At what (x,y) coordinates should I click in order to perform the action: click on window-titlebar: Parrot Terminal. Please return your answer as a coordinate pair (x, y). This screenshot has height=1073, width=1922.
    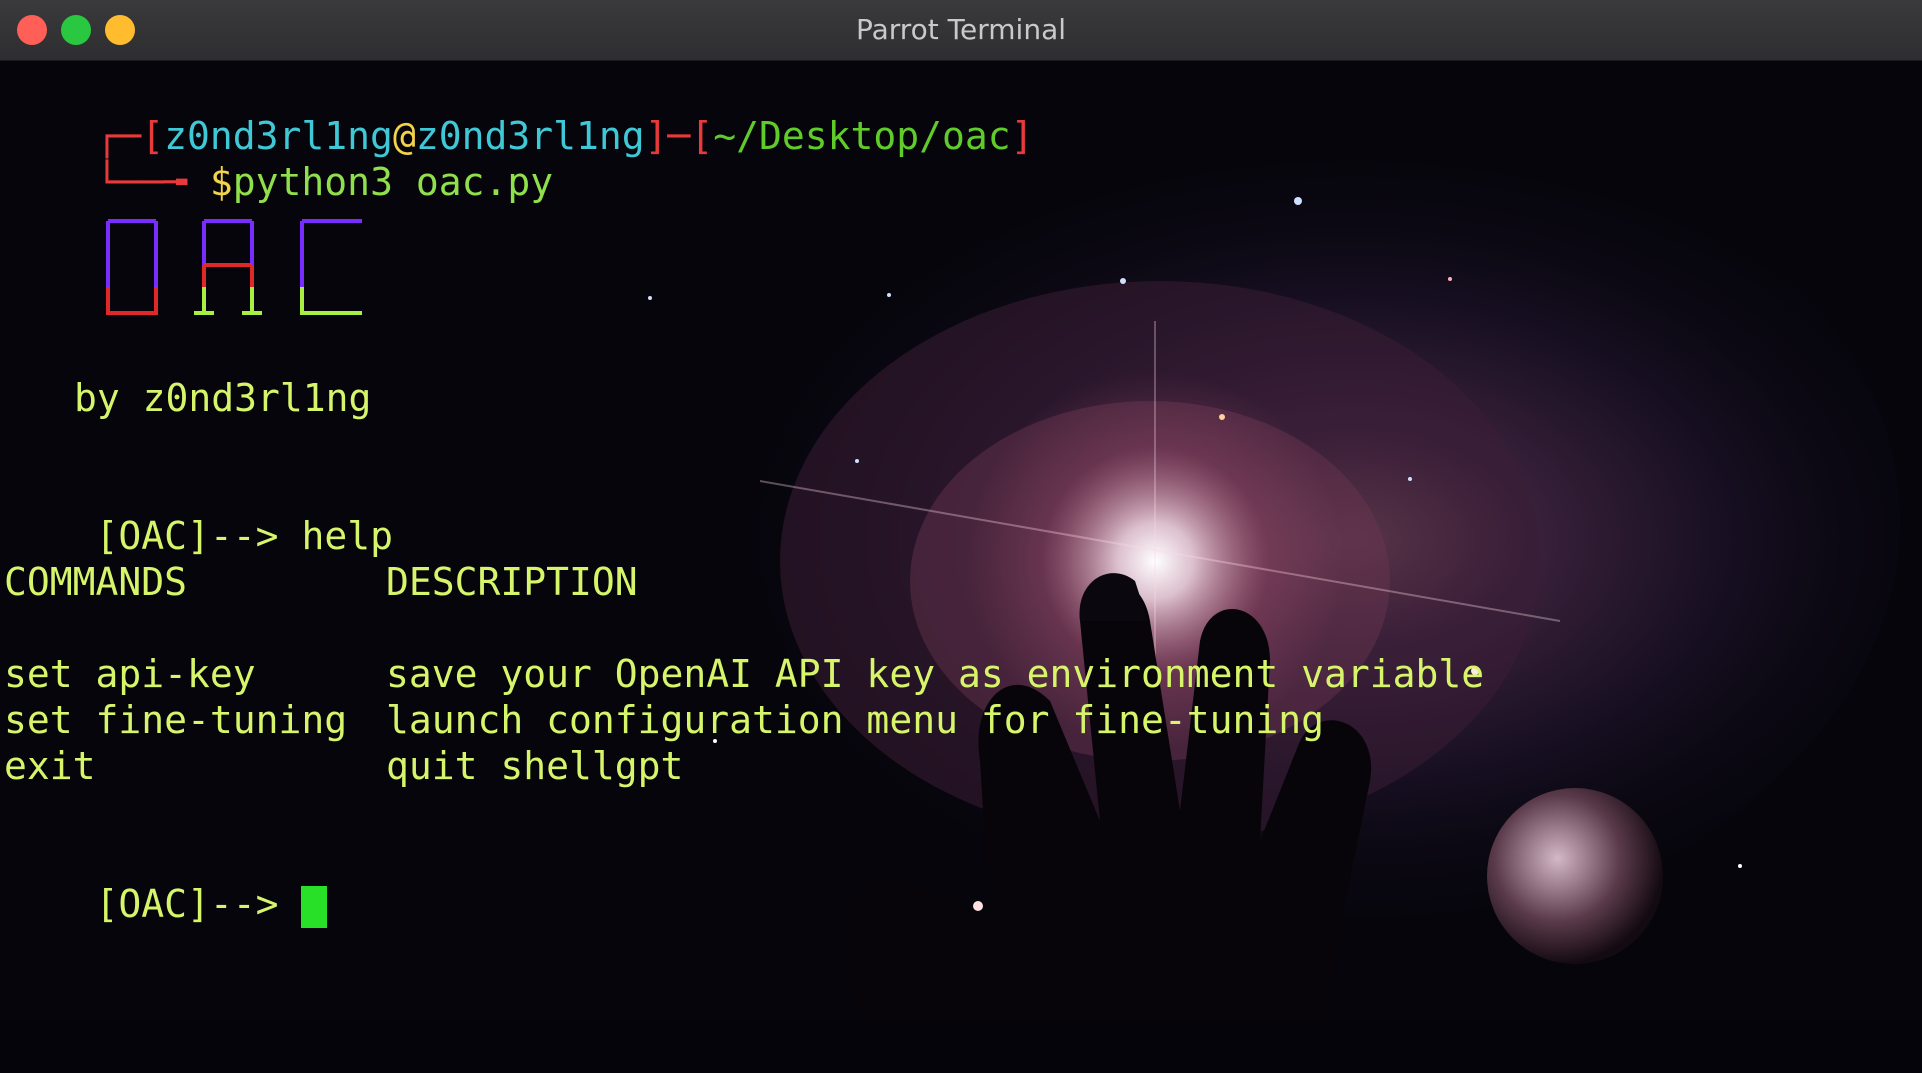
    Looking at the image, I should click on (961, 30).